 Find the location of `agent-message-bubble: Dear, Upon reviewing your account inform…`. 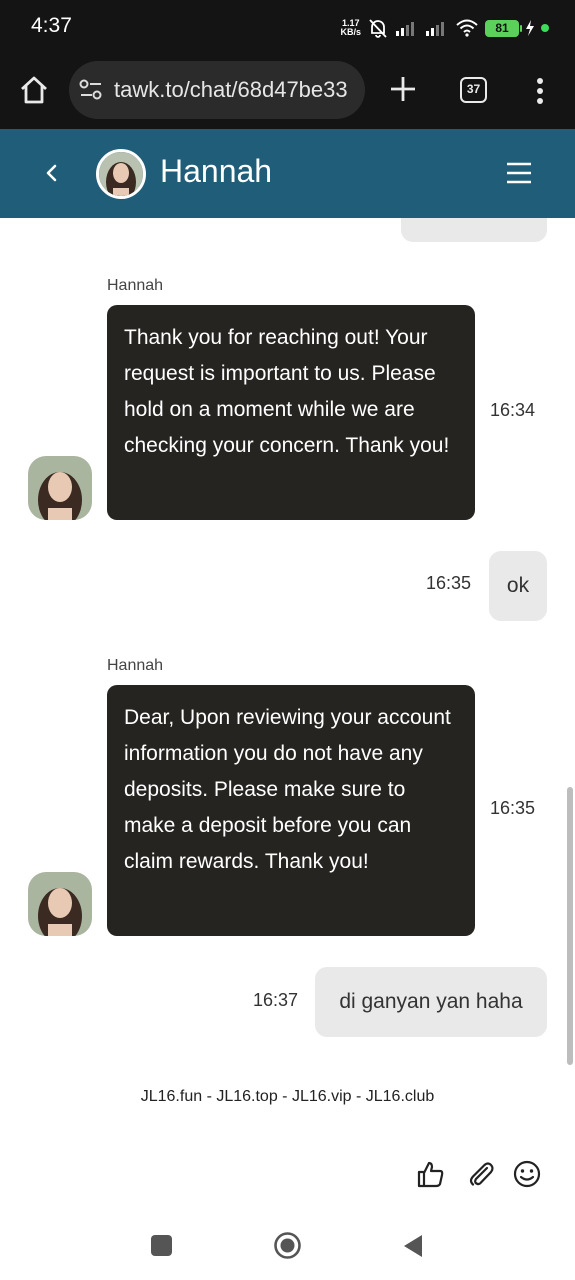

agent-message-bubble: Dear, Upon reviewing your account inform… is located at coordinates (291, 810).